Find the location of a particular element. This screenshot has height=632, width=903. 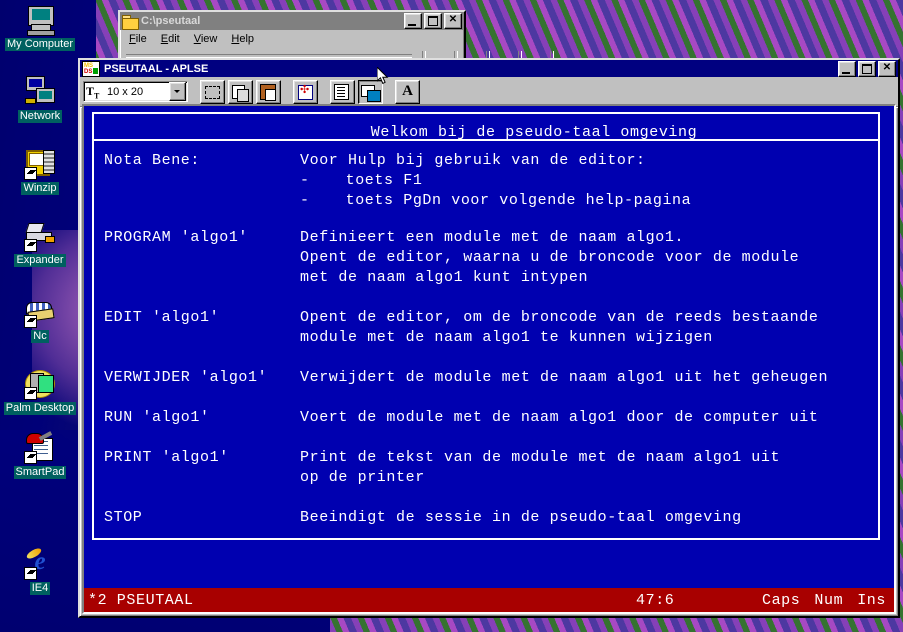

explorer-maximize-button is located at coordinates (433, 21).